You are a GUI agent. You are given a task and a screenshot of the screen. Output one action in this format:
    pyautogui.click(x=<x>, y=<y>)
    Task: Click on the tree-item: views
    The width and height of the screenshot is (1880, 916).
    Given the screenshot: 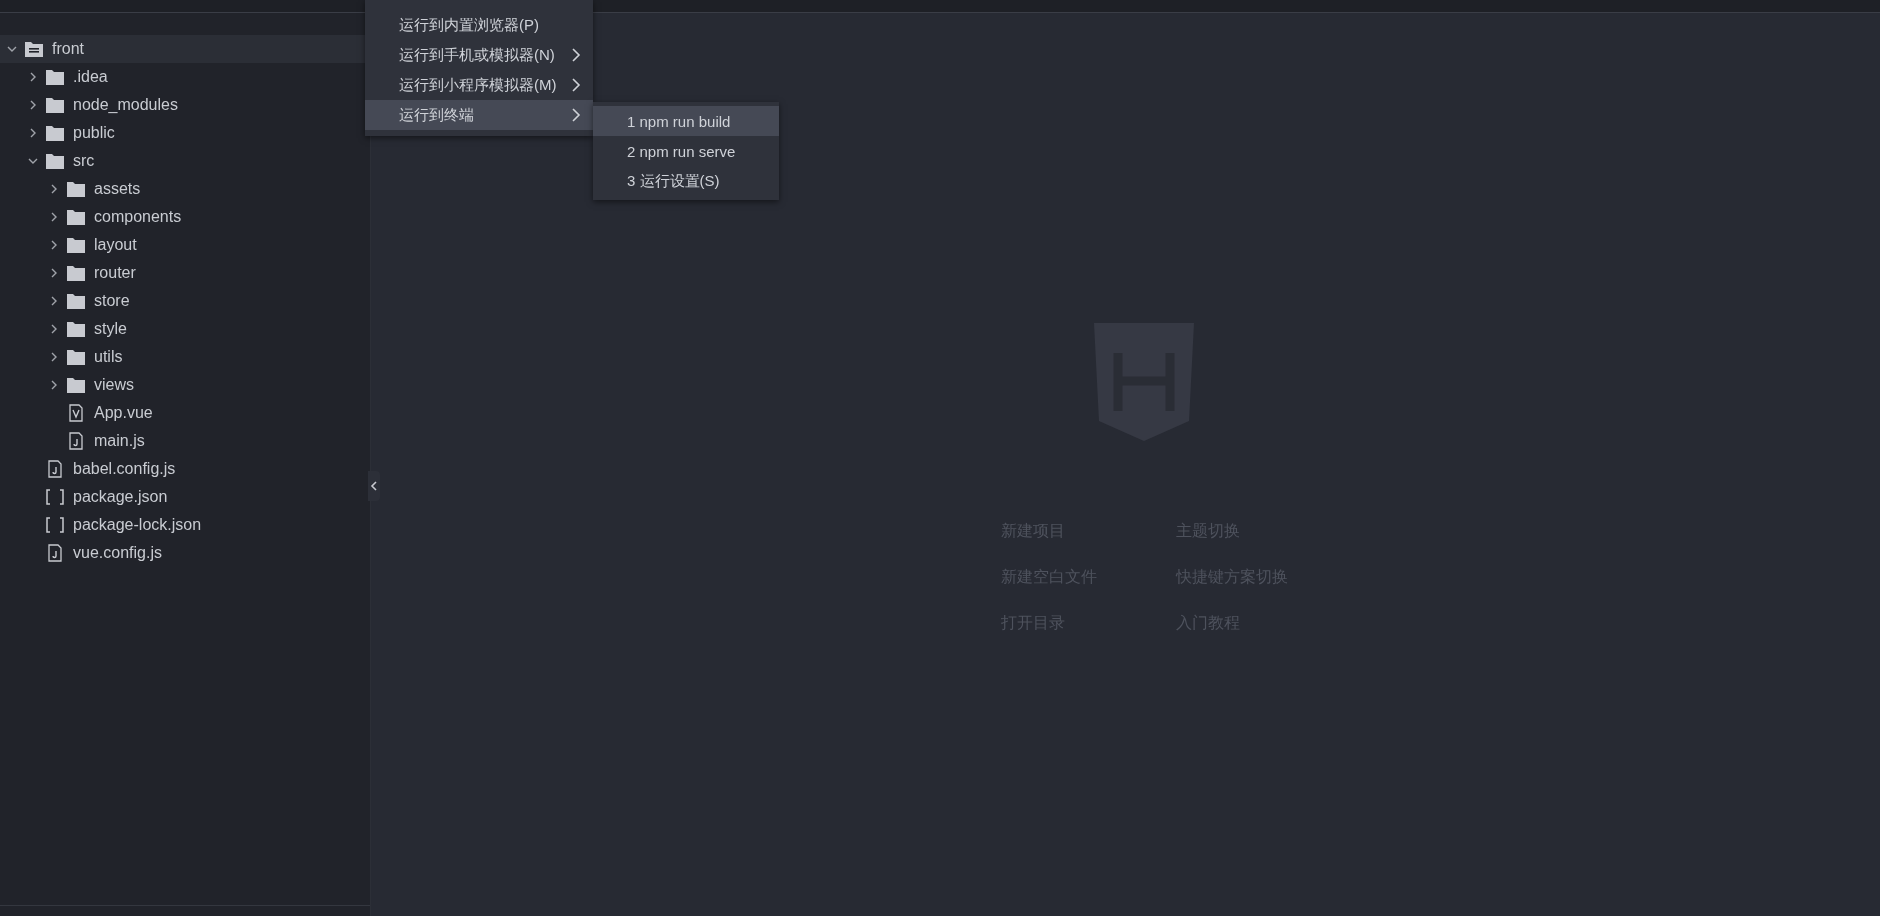 What is the action you would take?
    pyautogui.click(x=185, y=385)
    